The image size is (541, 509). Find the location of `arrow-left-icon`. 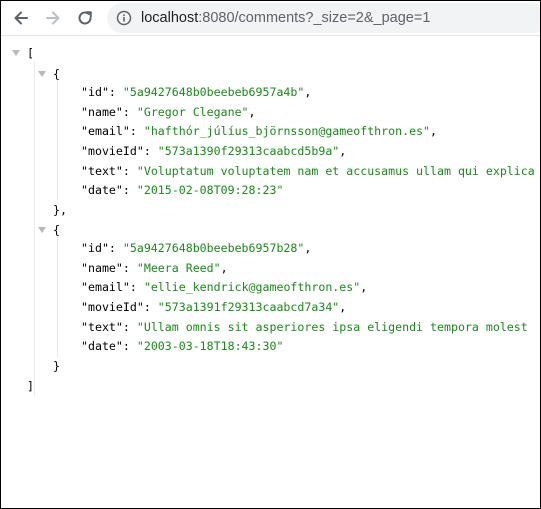

arrow-left-icon is located at coordinates (21, 18).